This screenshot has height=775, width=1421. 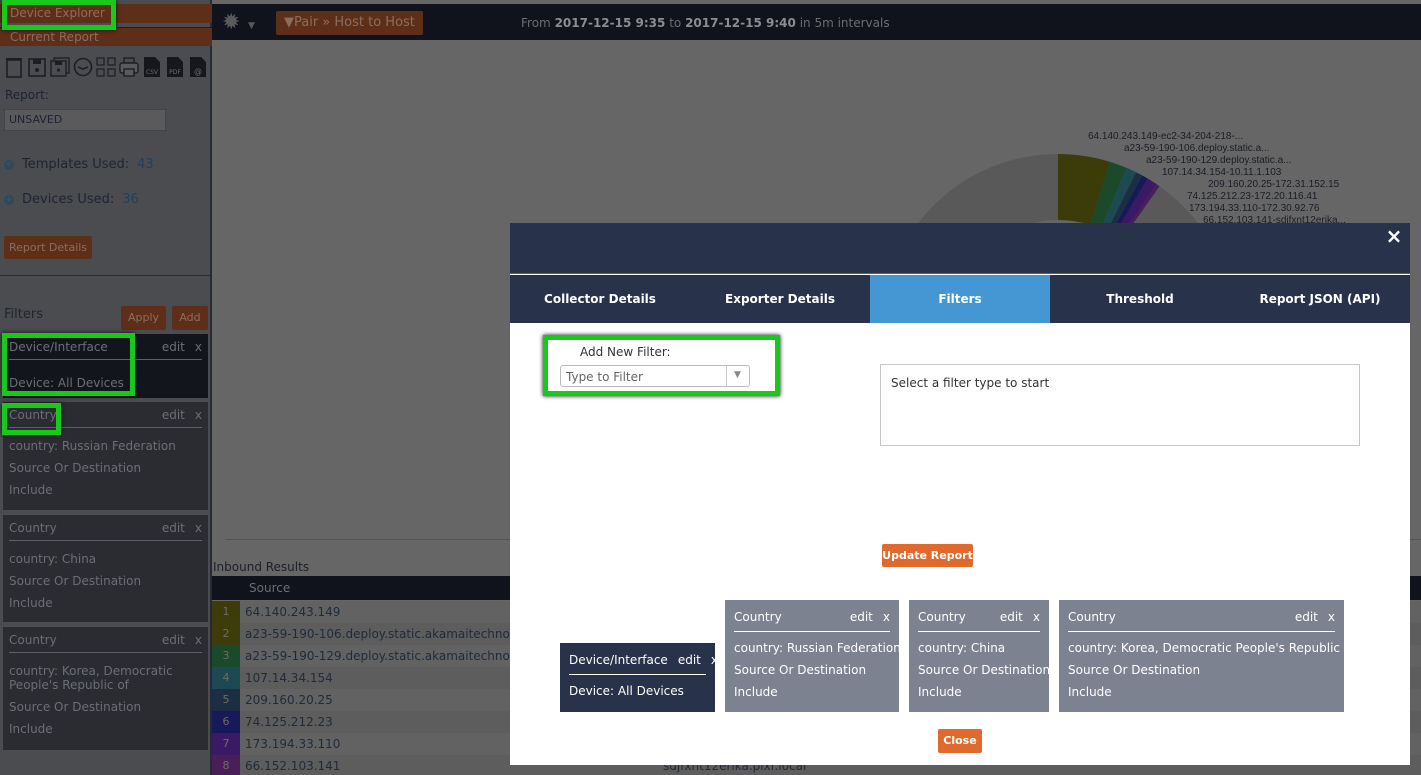 What do you see at coordinates (37, 67) in the screenshot?
I see `save-icon` at bounding box center [37, 67].